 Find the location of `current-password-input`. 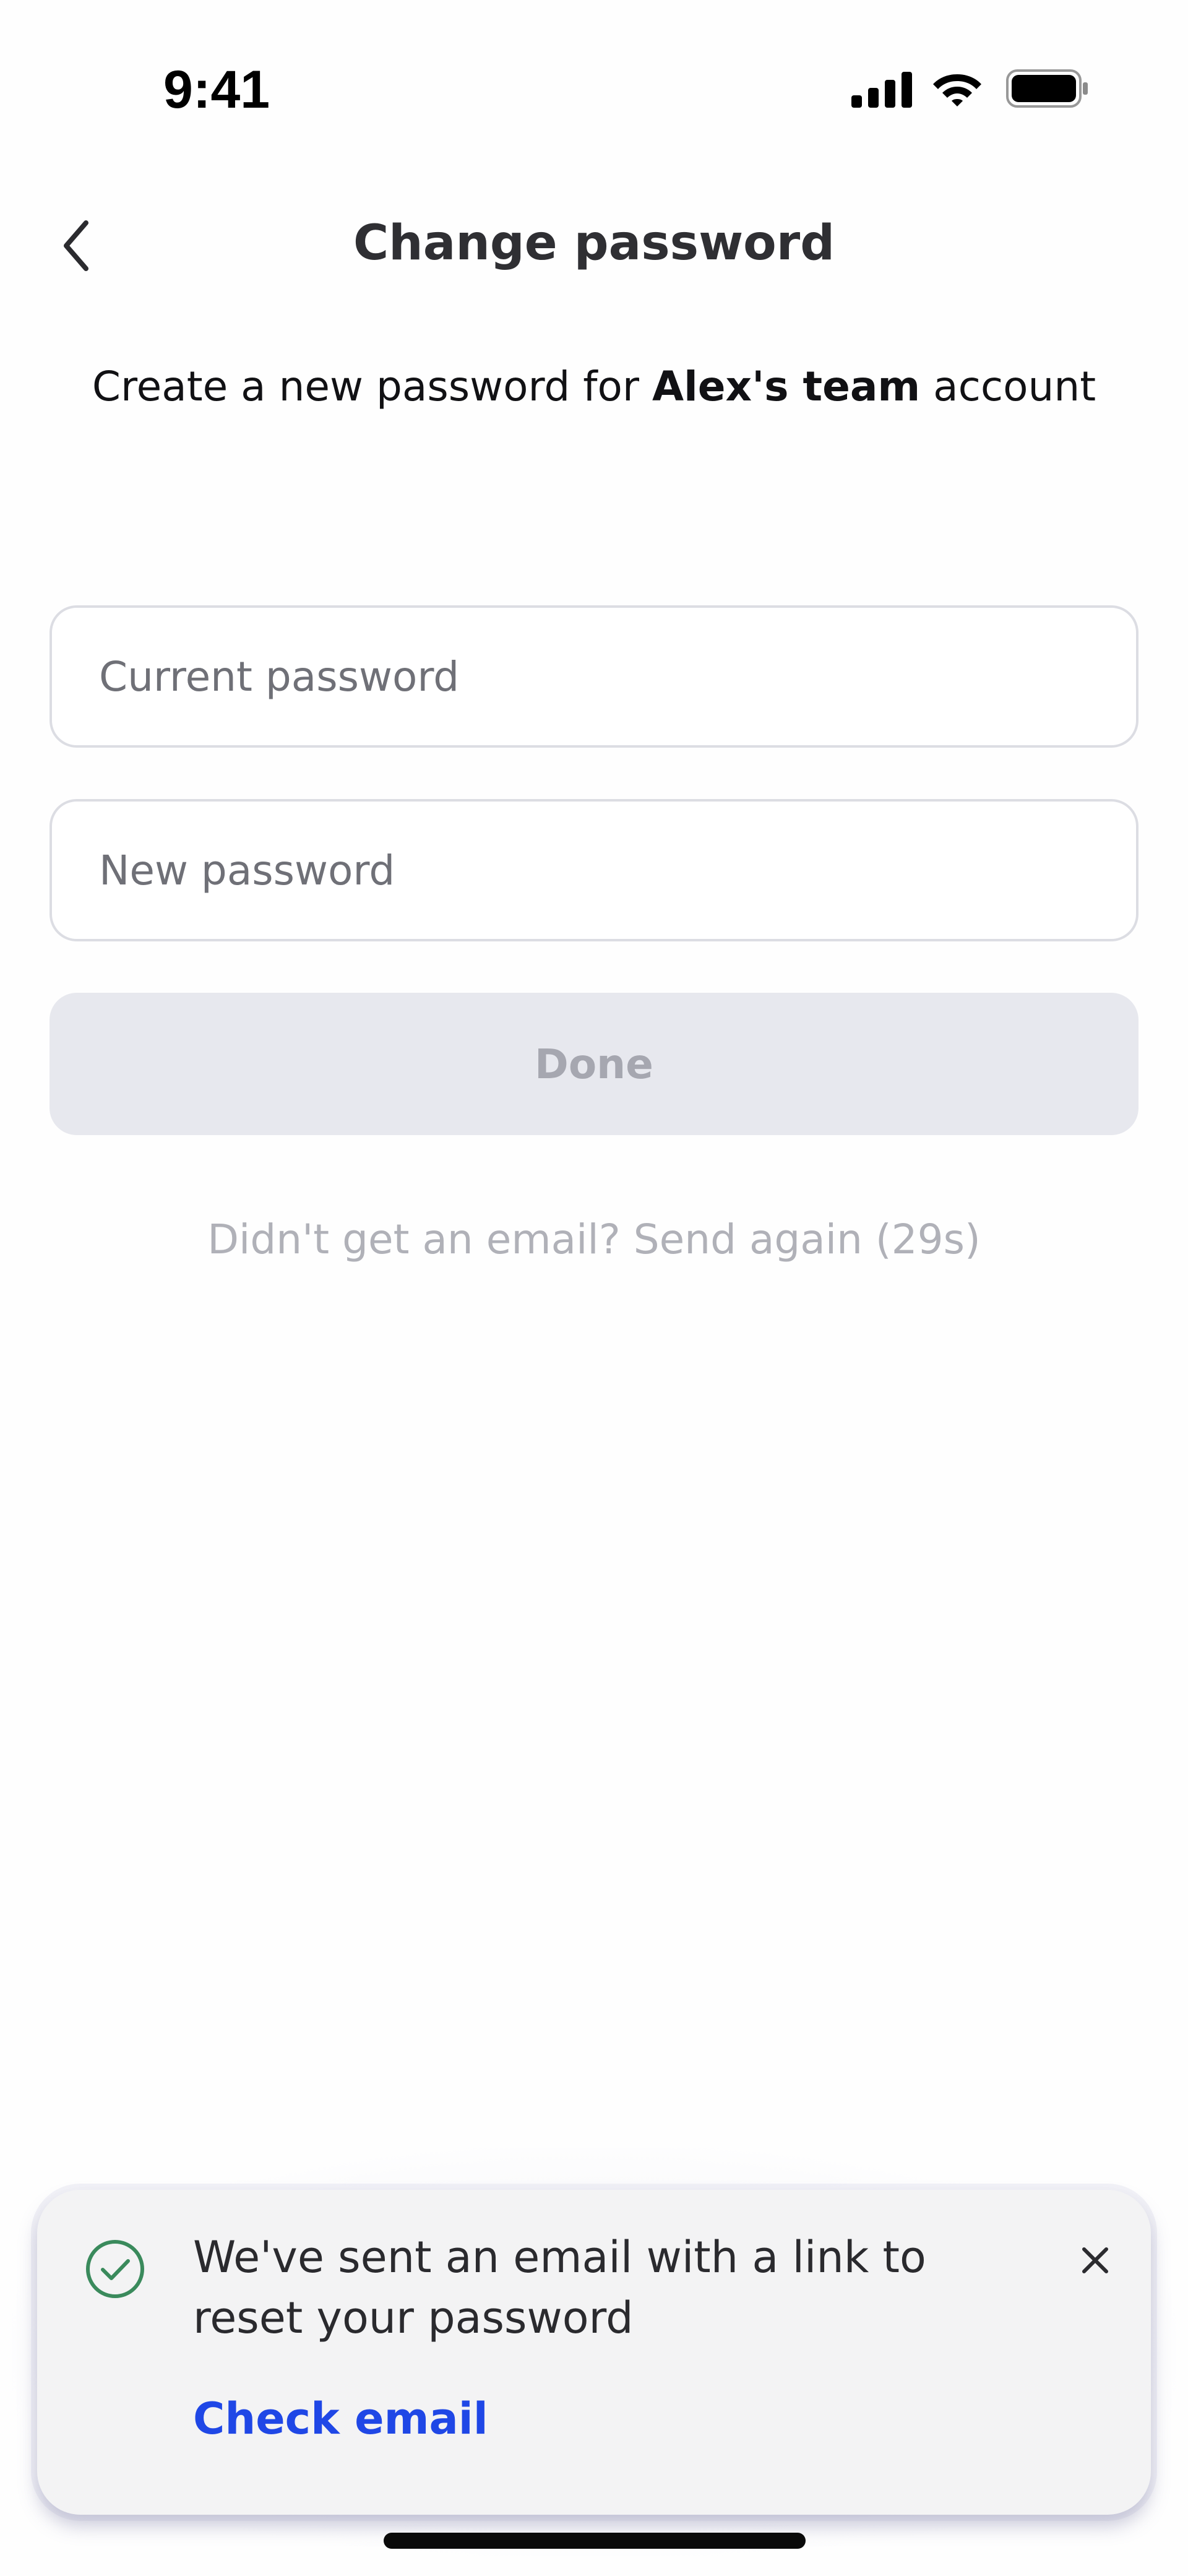

current-password-input is located at coordinates (617, 676).